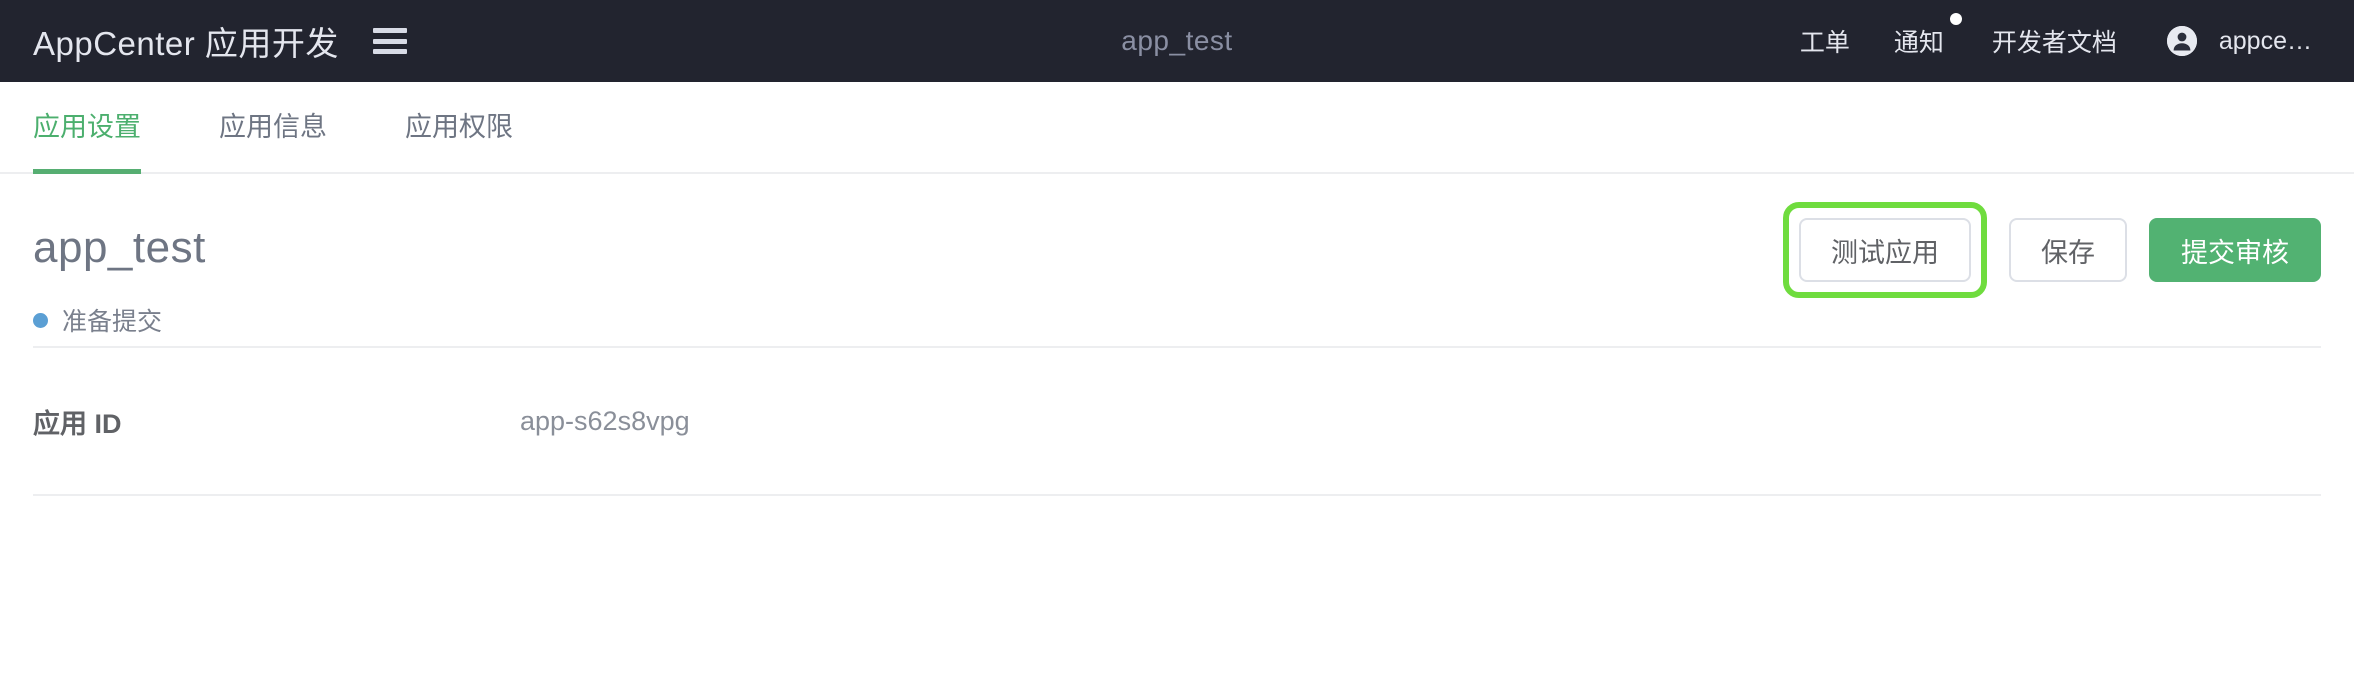  Describe the element at coordinates (77, 423) in the screenshot. I see `info-label: 应用 ID` at that location.